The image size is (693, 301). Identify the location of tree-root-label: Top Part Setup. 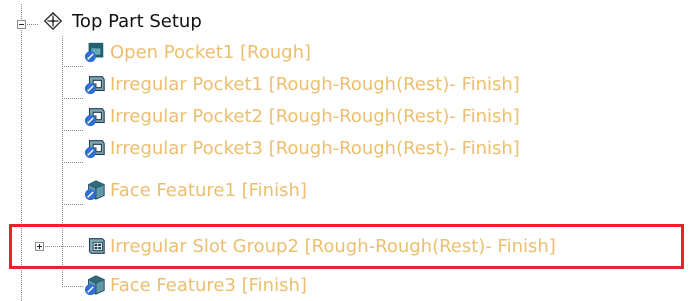
(137, 21).